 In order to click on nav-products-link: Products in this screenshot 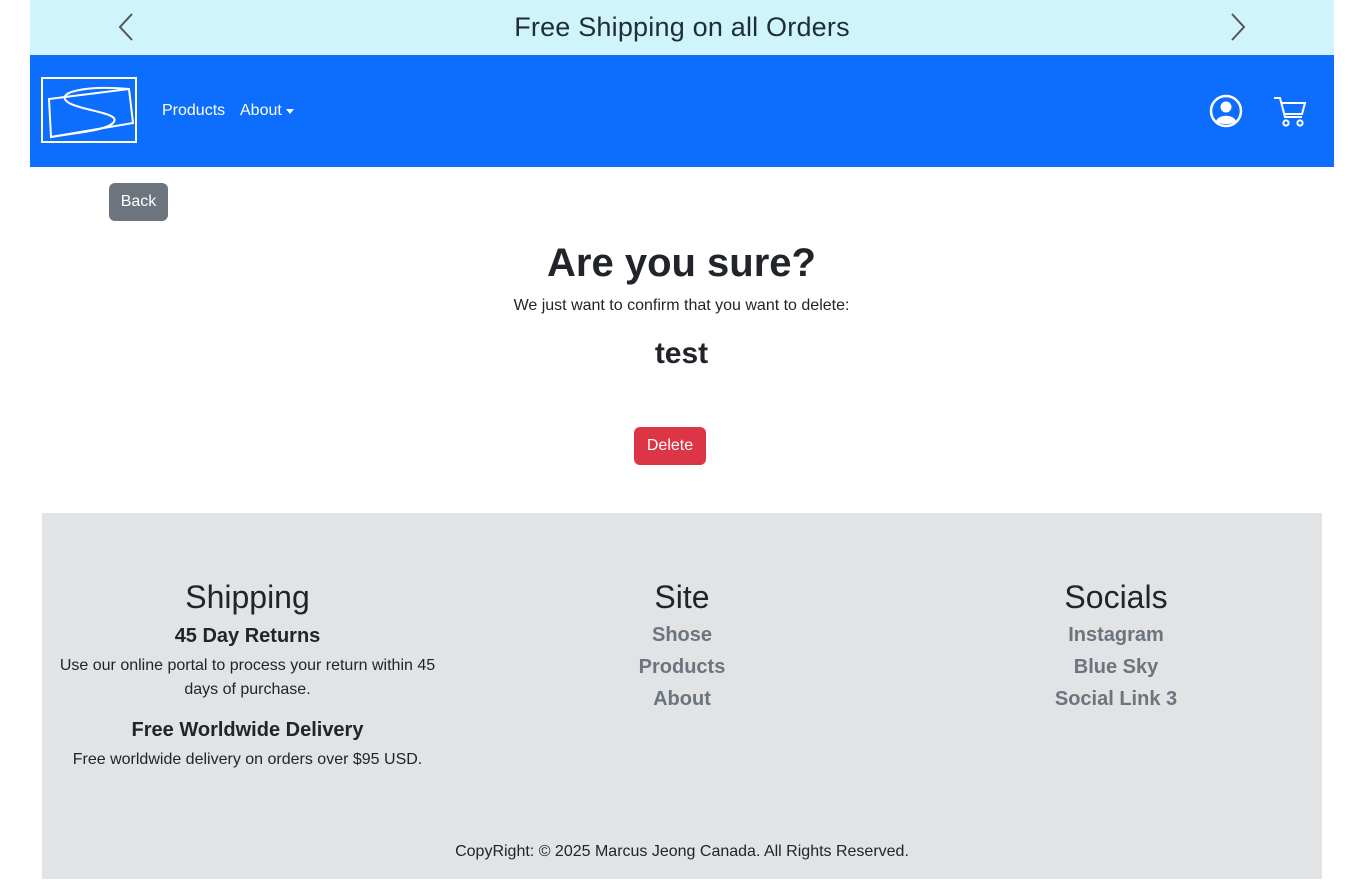, I will do `click(193, 111)`.